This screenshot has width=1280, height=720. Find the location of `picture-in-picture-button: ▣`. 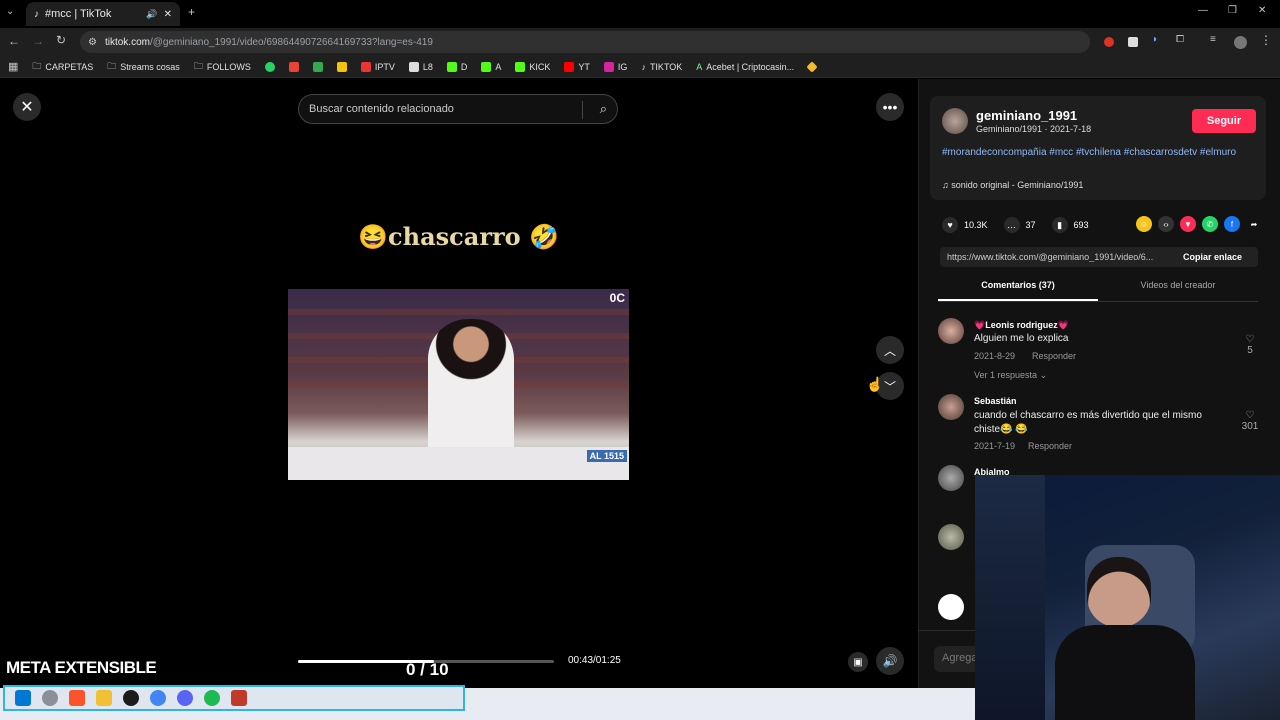

picture-in-picture-button: ▣ is located at coordinates (858, 662).